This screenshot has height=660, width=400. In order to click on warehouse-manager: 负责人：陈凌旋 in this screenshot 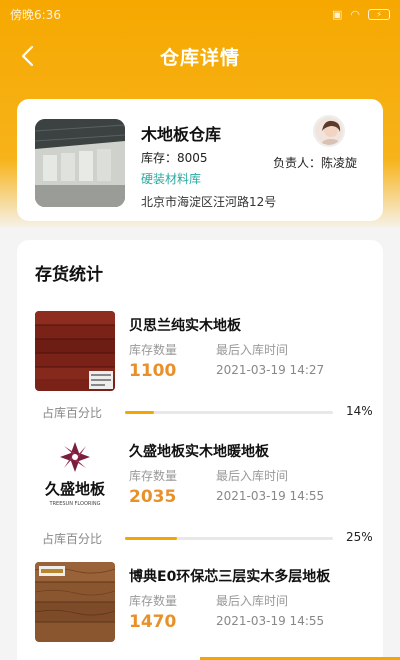, I will do `click(315, 163)`.